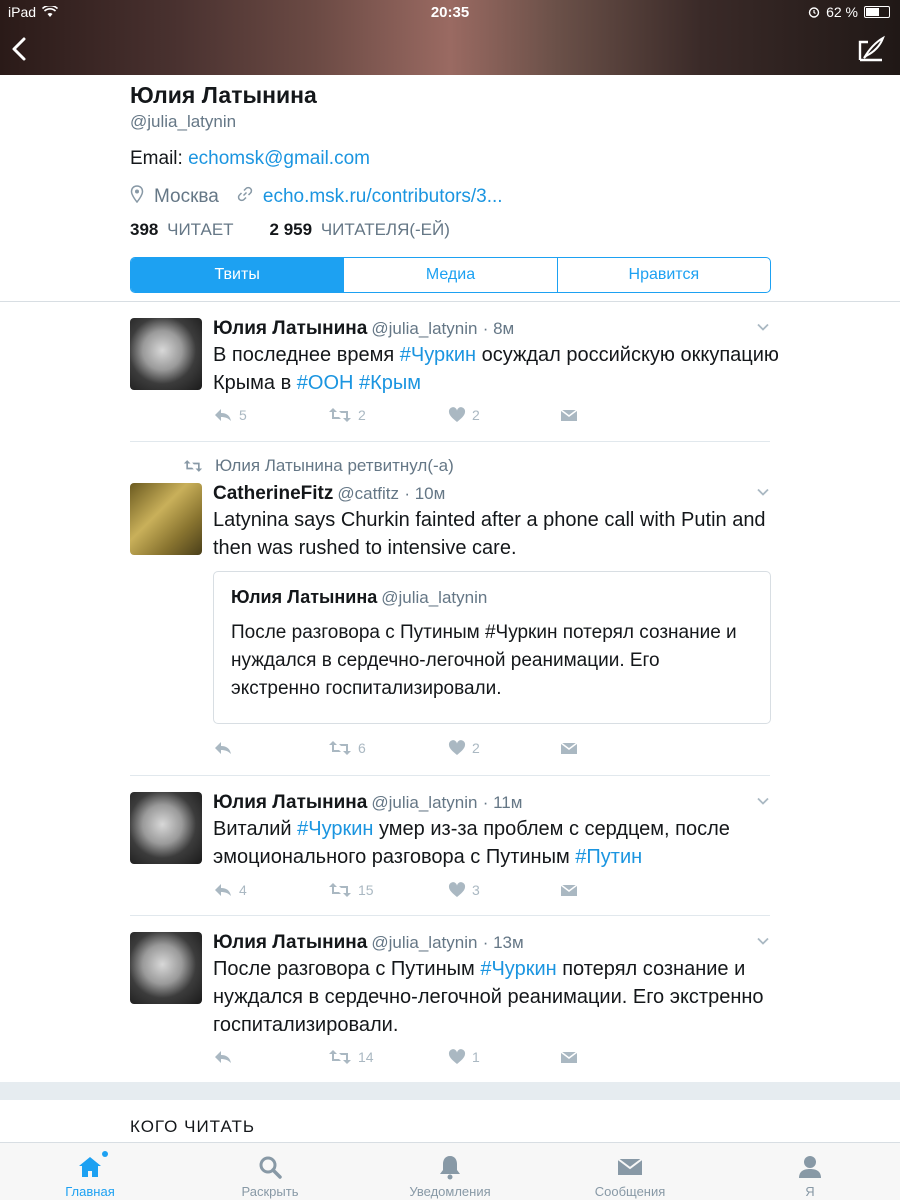  What do you see at coordinates (368, 493) in the screenshot?
I see `author-handle: @catfitz` at bounding box center [368, 493].